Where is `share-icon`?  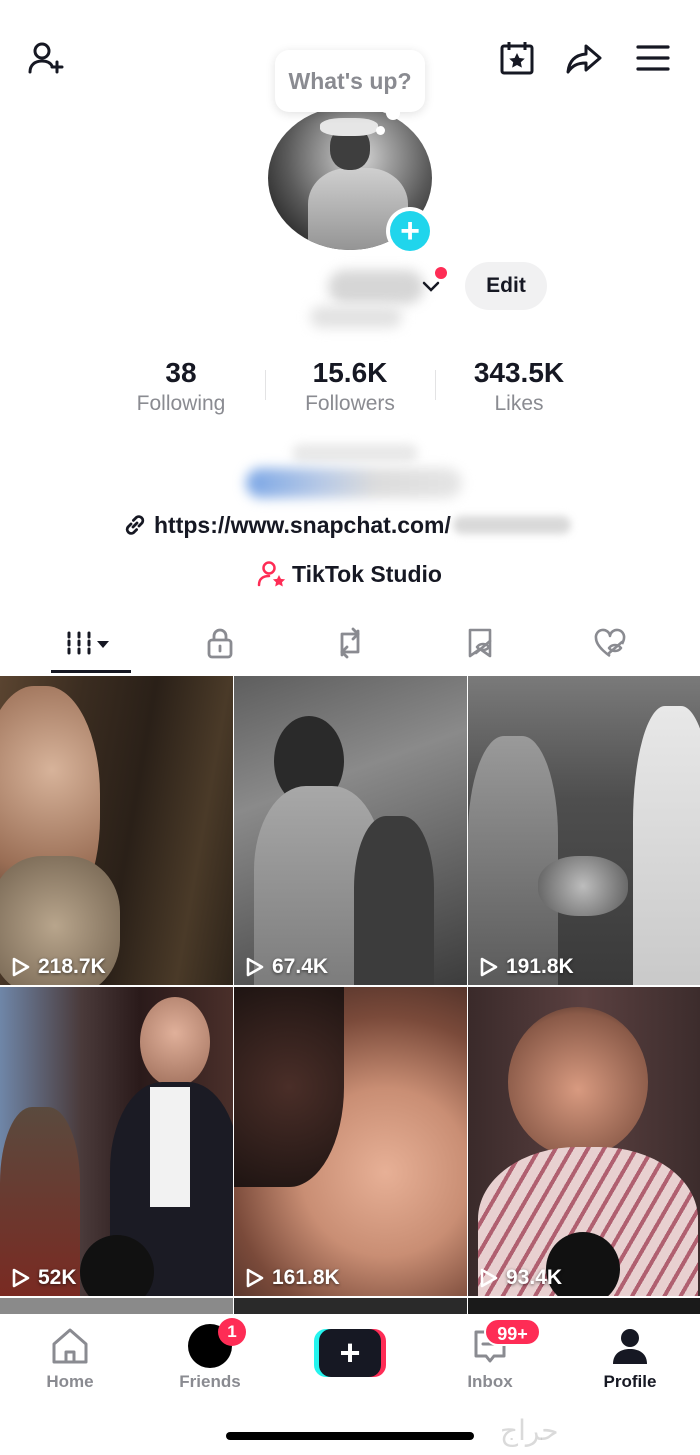
share-icon is located at coordinates (584, 58).